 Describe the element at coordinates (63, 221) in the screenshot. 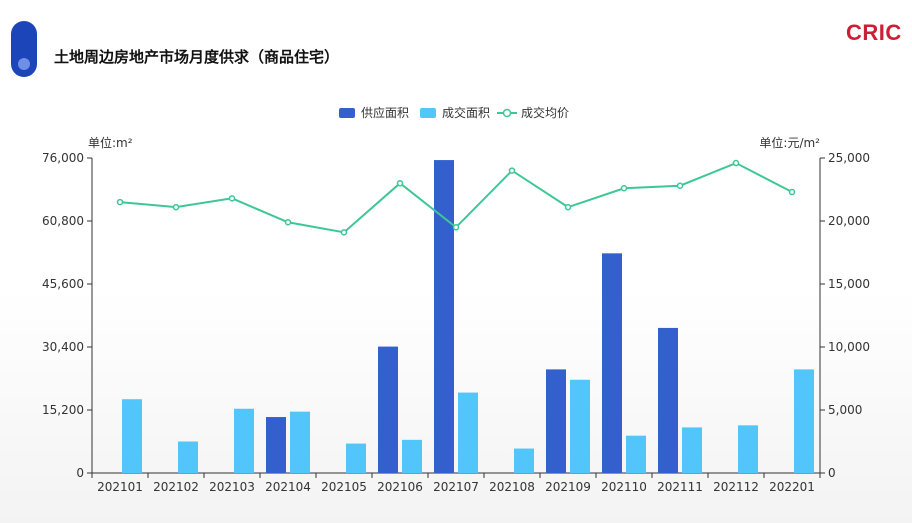

I see `y-left-tick-label: 60,800` at that location.